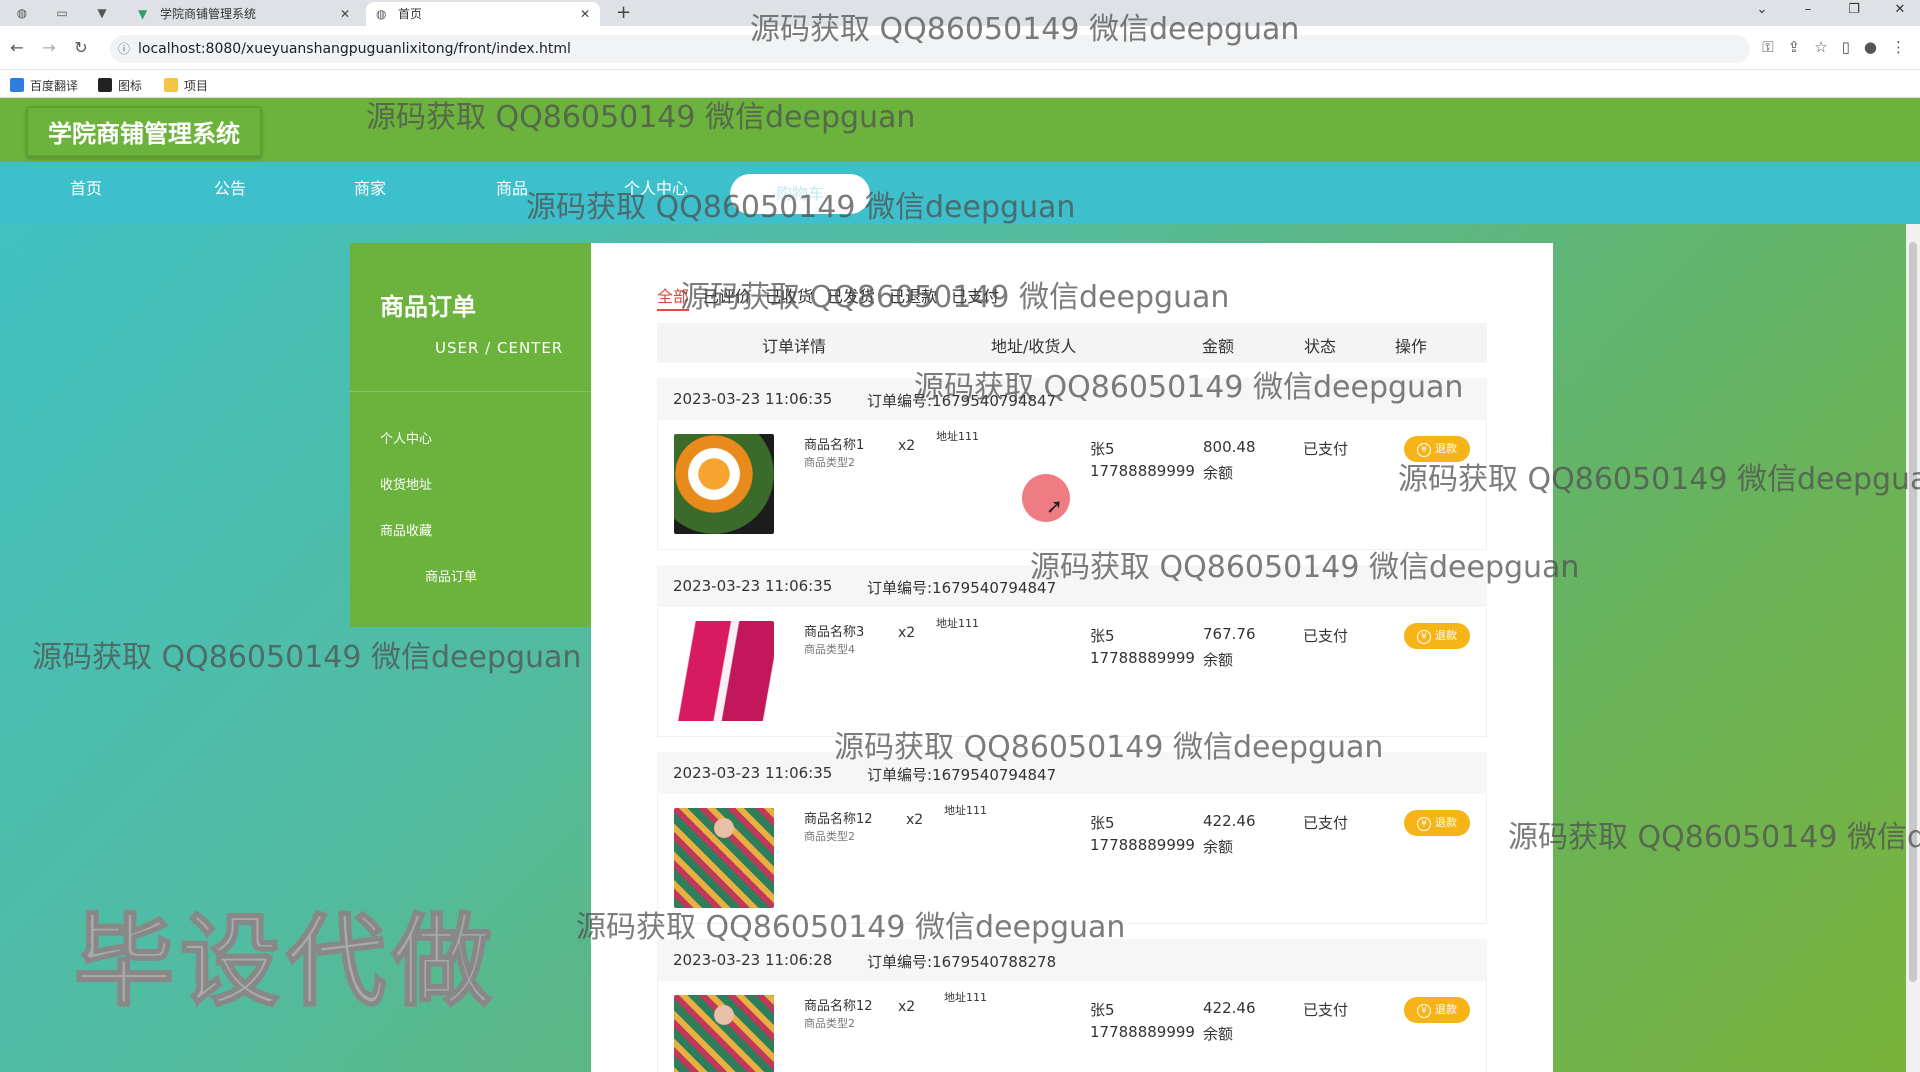 This screenshot has width=1920, height=1072. What do you see at coordinates (1072, 960) in the screenshot?
I see `order-header: 2023-03-23 11:06:28 订单编号:1679540788278` at bounding box center [1072, 960].